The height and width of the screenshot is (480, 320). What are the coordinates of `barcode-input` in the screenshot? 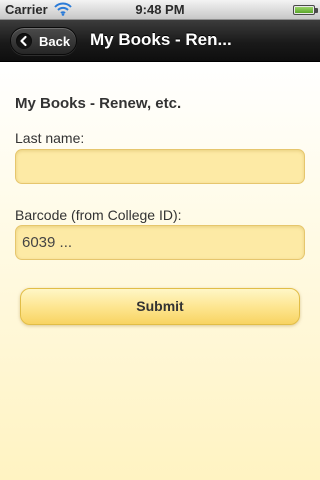 It's located at (160, 242).